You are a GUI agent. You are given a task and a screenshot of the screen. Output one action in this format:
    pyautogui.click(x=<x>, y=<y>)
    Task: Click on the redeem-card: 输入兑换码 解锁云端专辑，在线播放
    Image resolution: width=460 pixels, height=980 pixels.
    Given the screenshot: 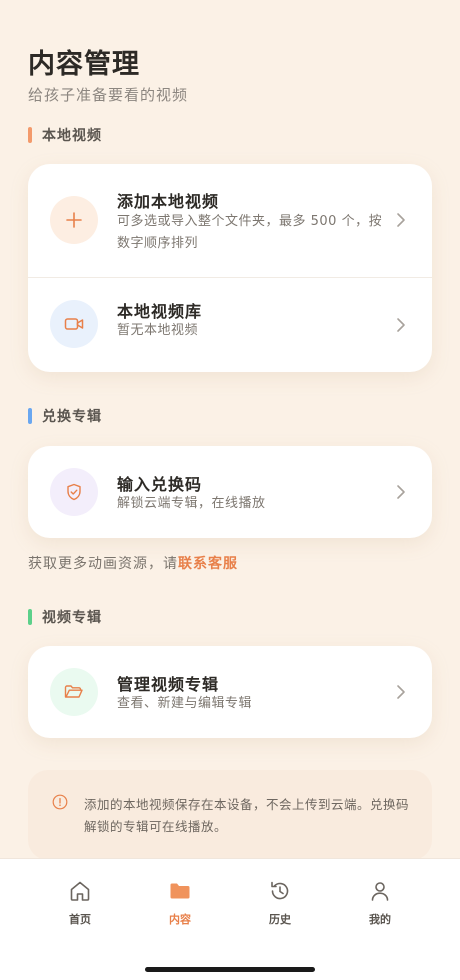 What is the action you would take?
    pyautogui.click(x=230, y=492)
    